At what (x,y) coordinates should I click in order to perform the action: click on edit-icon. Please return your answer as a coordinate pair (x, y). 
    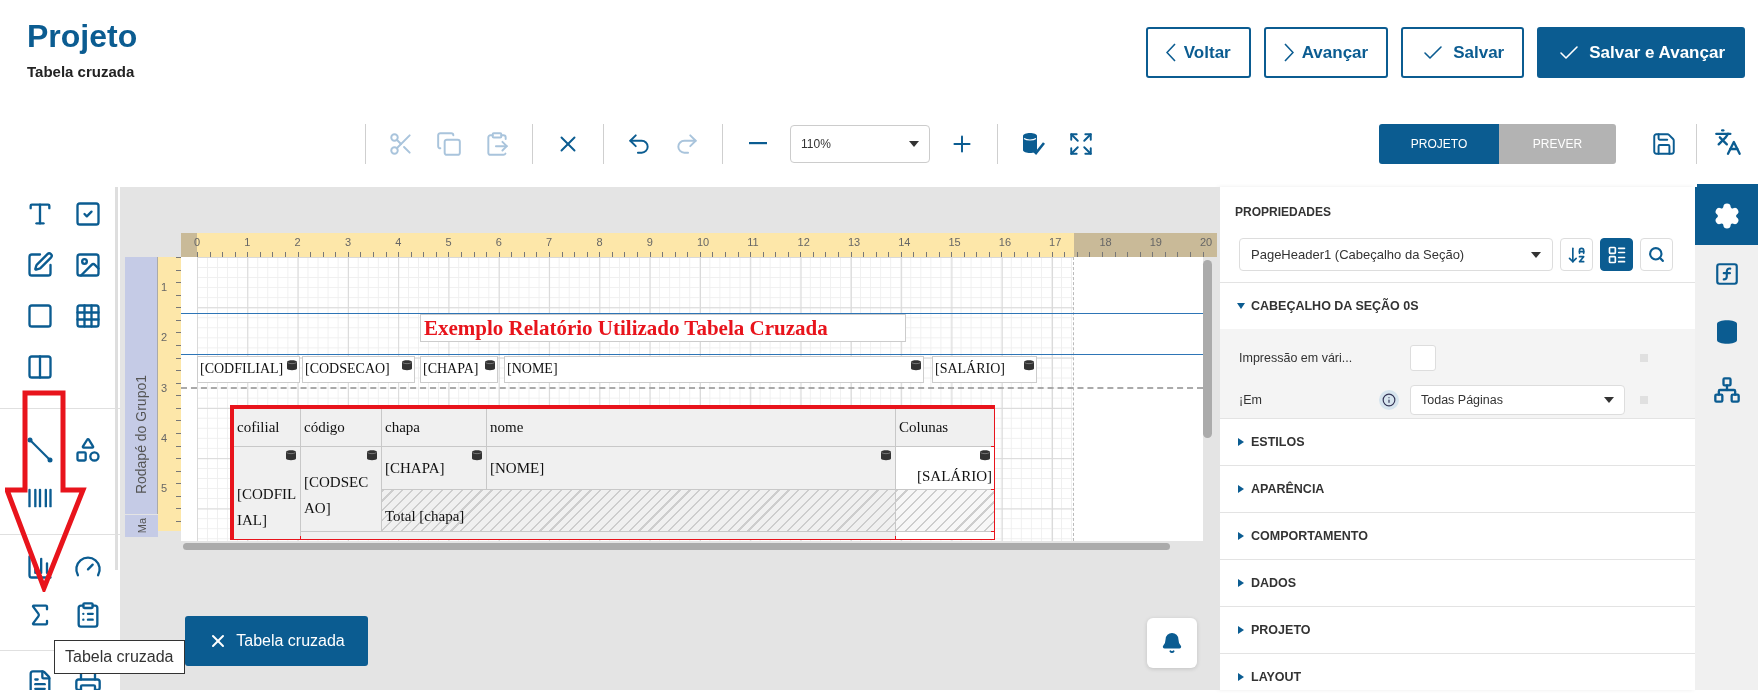
    Looking at the image, I should click on (40, 264).